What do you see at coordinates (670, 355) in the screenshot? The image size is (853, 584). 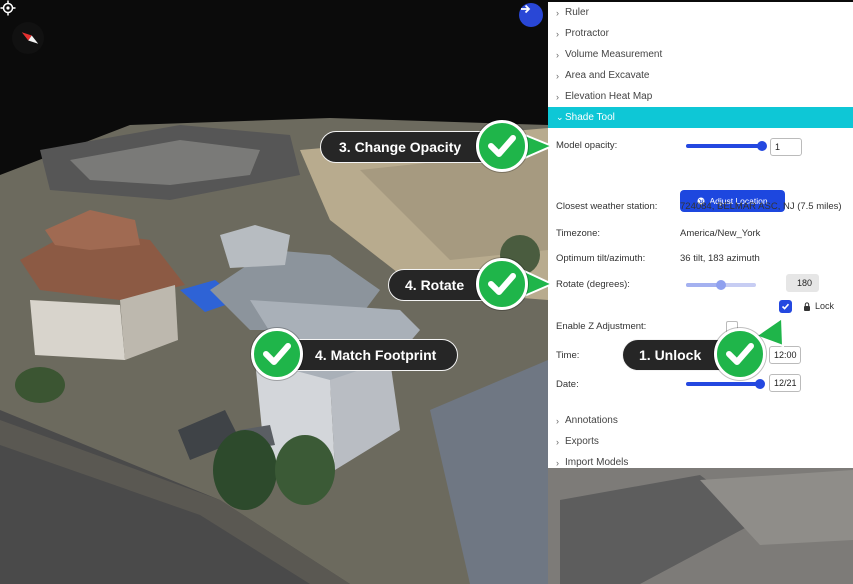 I see `callout-label: 1. Unlock` at bounding box center [670, 355].